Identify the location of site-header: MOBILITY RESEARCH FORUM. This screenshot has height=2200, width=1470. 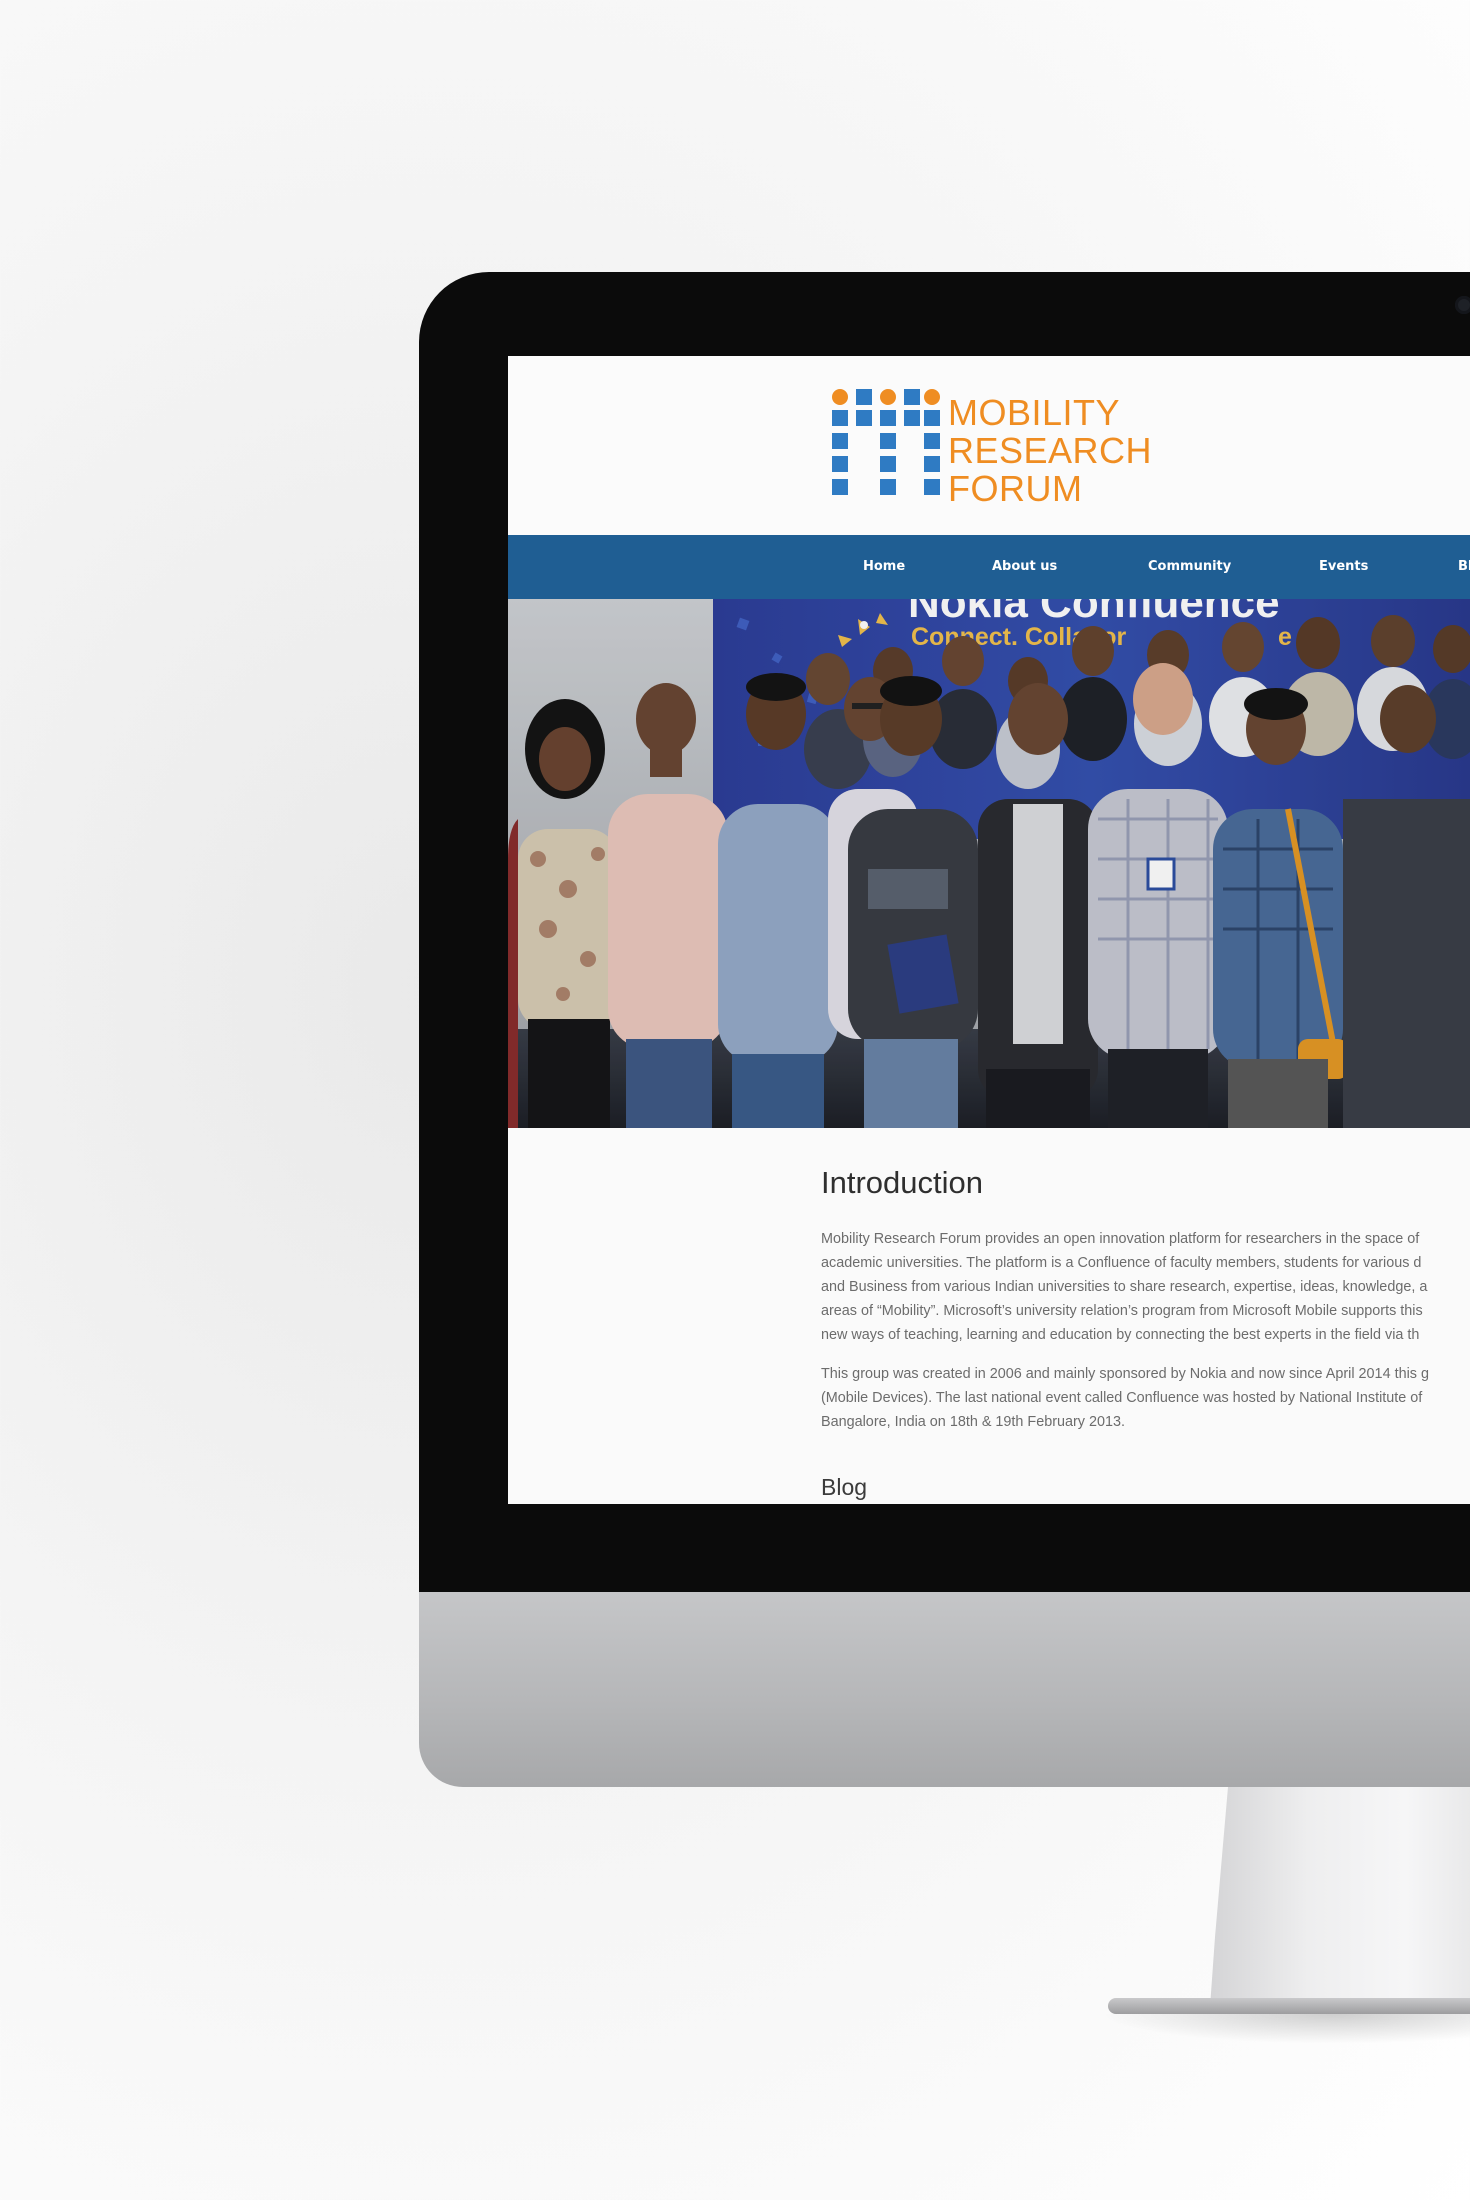
(989, 445).